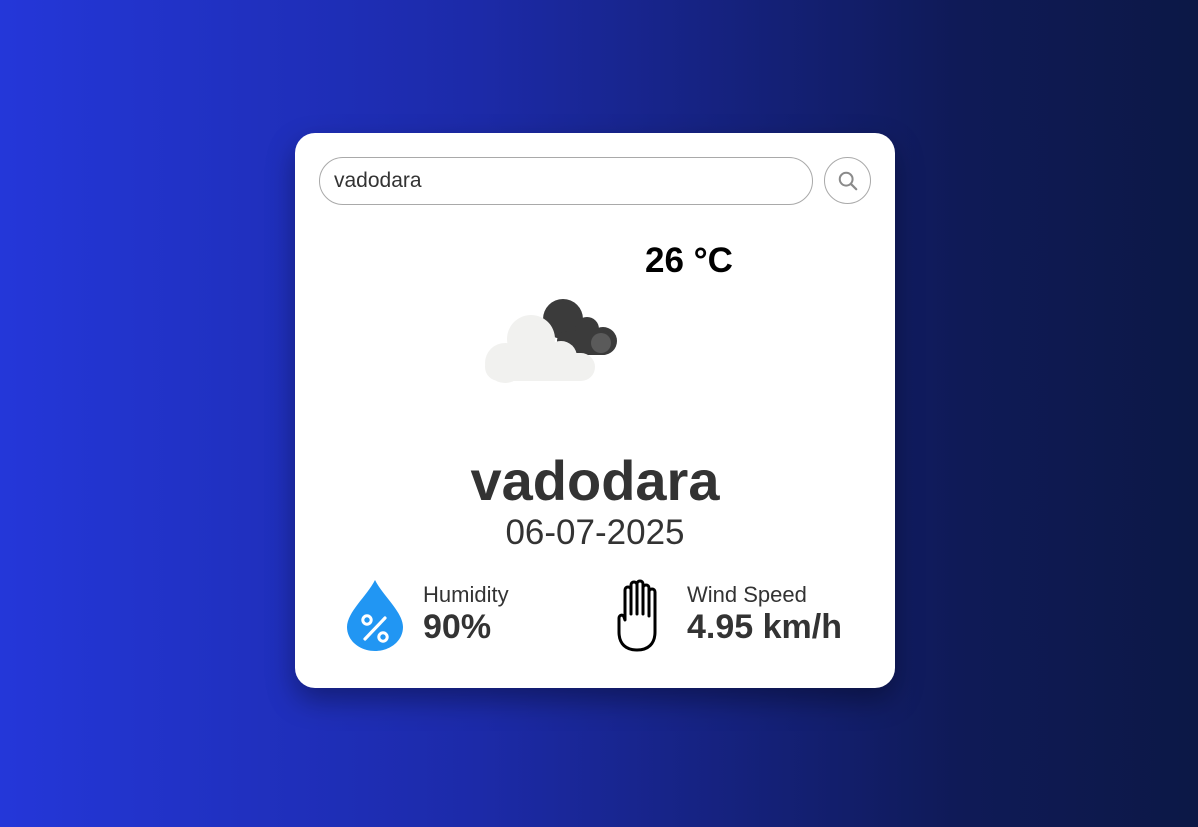 This screenshot has width=1198, height=827. Describe the element at coordinates (637, 615) in the screenshot. I see `hand-icon` at that location.